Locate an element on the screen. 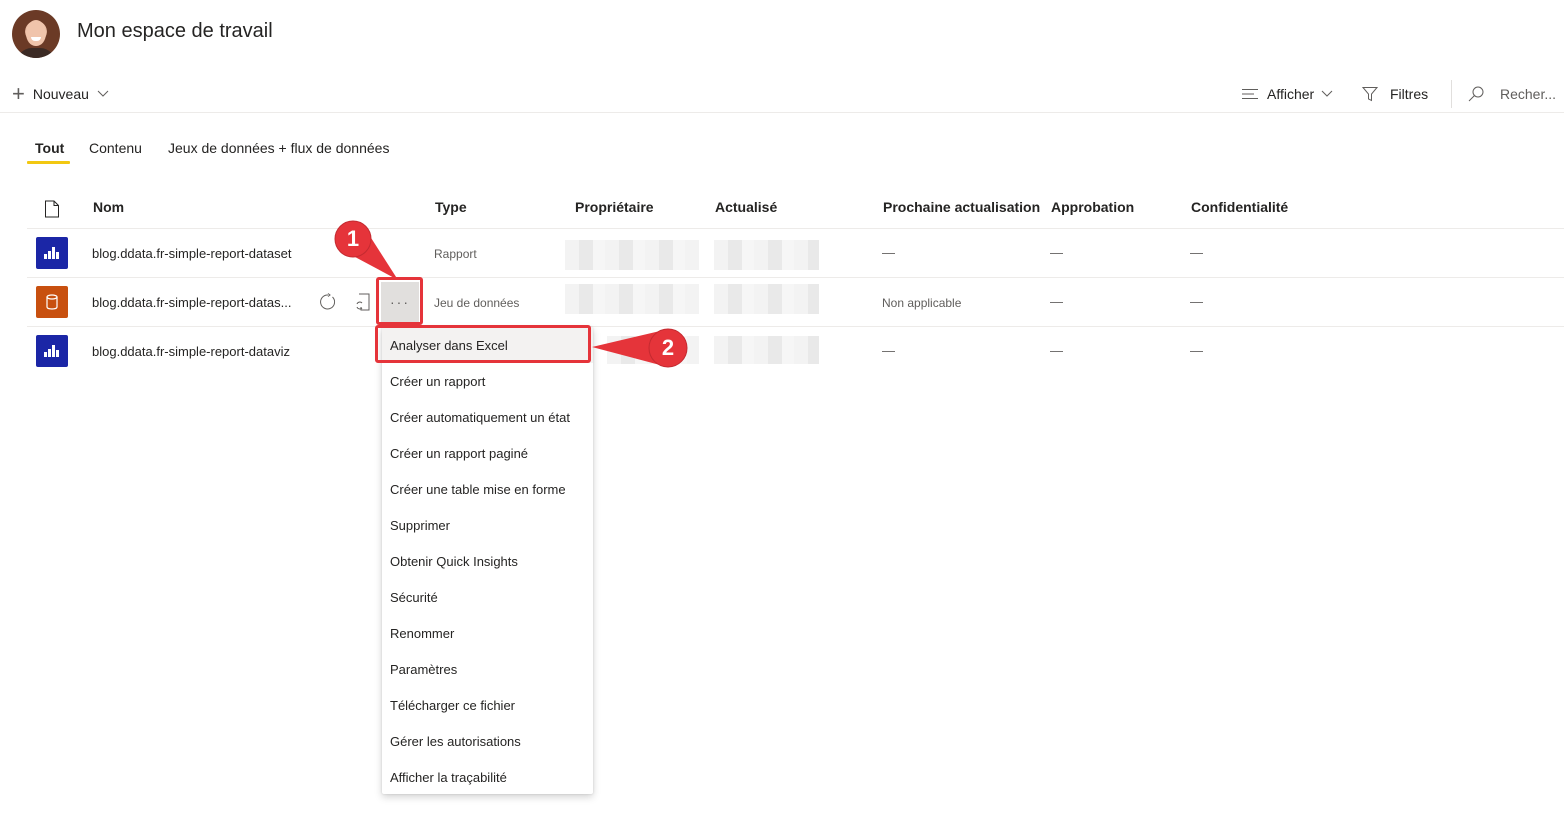 This screenshot has width=1564, height=820. new-button: + Nouveau is located at coordinates (60, 93).